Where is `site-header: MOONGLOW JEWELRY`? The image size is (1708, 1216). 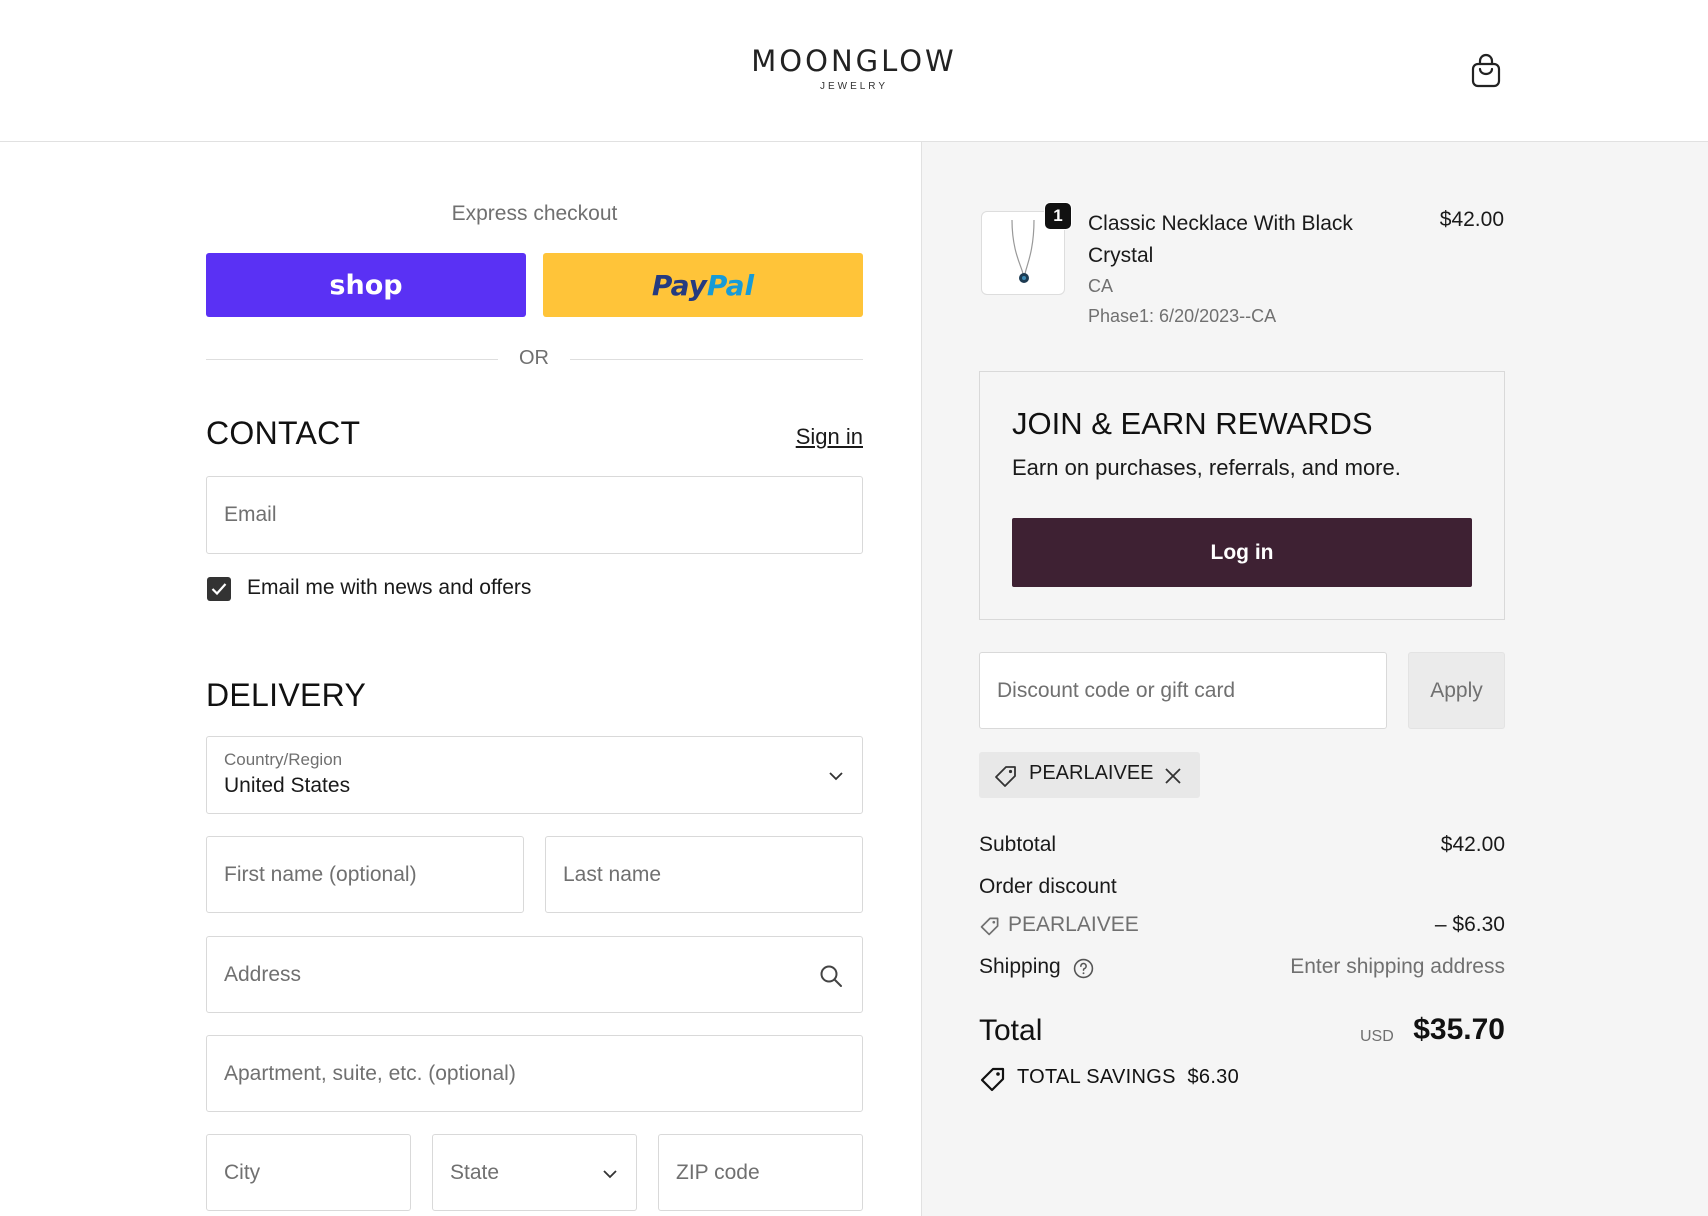
site-header: MOONGLOW JEWELRY is located at coordinates (854, 71).